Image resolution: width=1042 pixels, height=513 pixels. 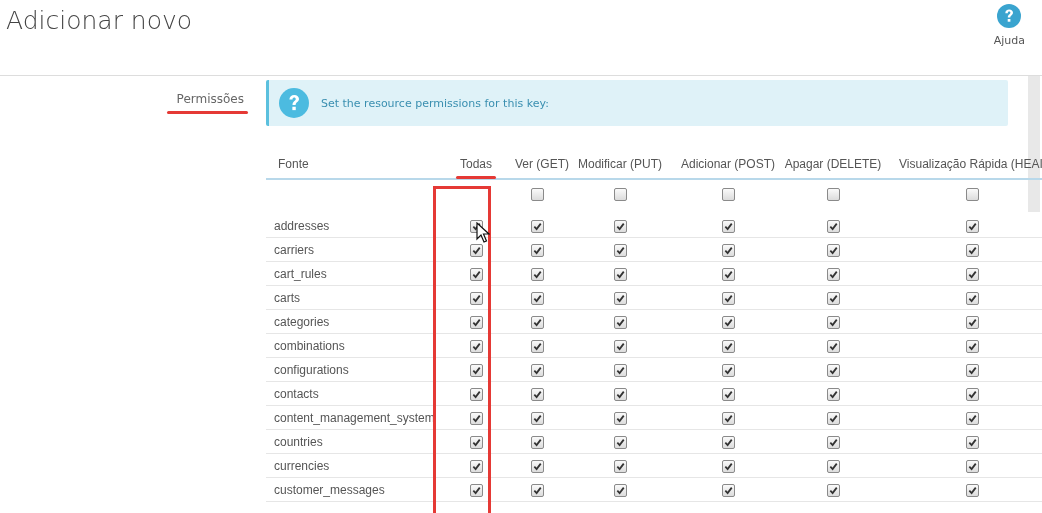 What do you see at coordinates (294, 249) in the screenshot?
I see `resource-name: carriers` at bounding box center [294, 249].